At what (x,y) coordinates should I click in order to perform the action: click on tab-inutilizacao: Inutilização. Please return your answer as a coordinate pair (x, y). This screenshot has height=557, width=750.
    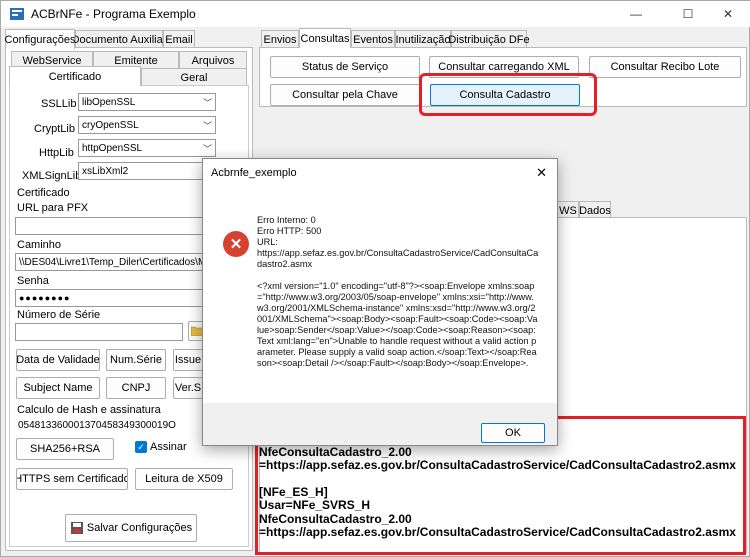
    Looking at the image, I should click on (423, 39).